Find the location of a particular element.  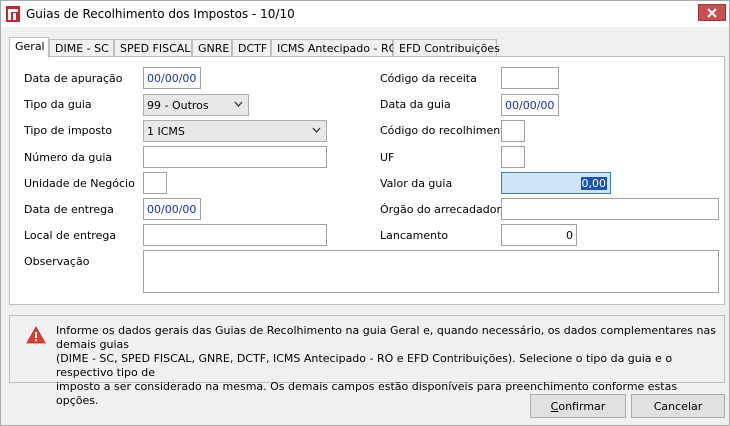

confirm-label: onfirmar is located at coordinates (582, 406).